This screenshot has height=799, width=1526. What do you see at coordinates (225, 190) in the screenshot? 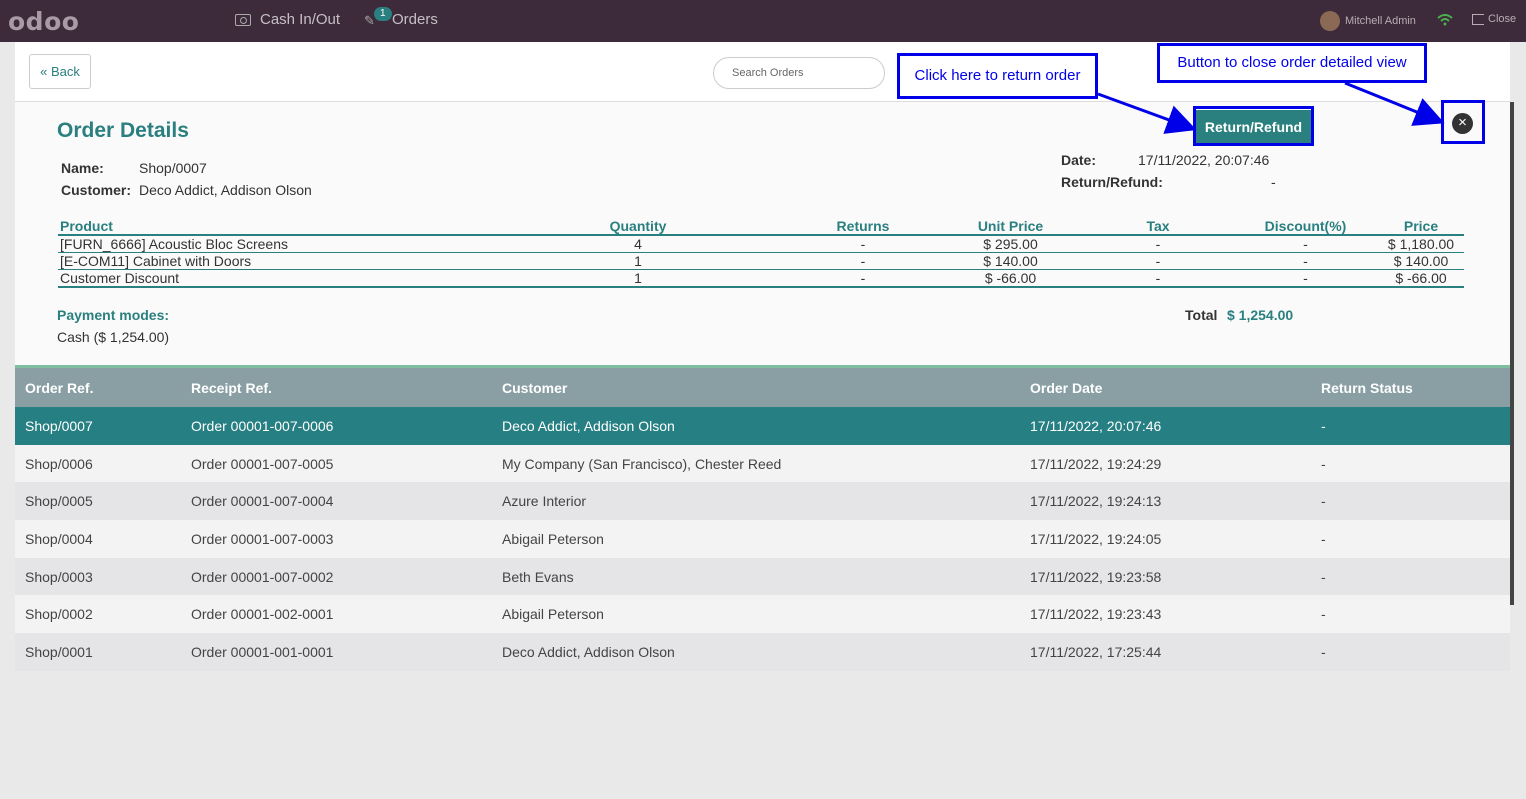
I see `customer-value: Deco Addict, Addison Olson` at bounding box center [225, 190].